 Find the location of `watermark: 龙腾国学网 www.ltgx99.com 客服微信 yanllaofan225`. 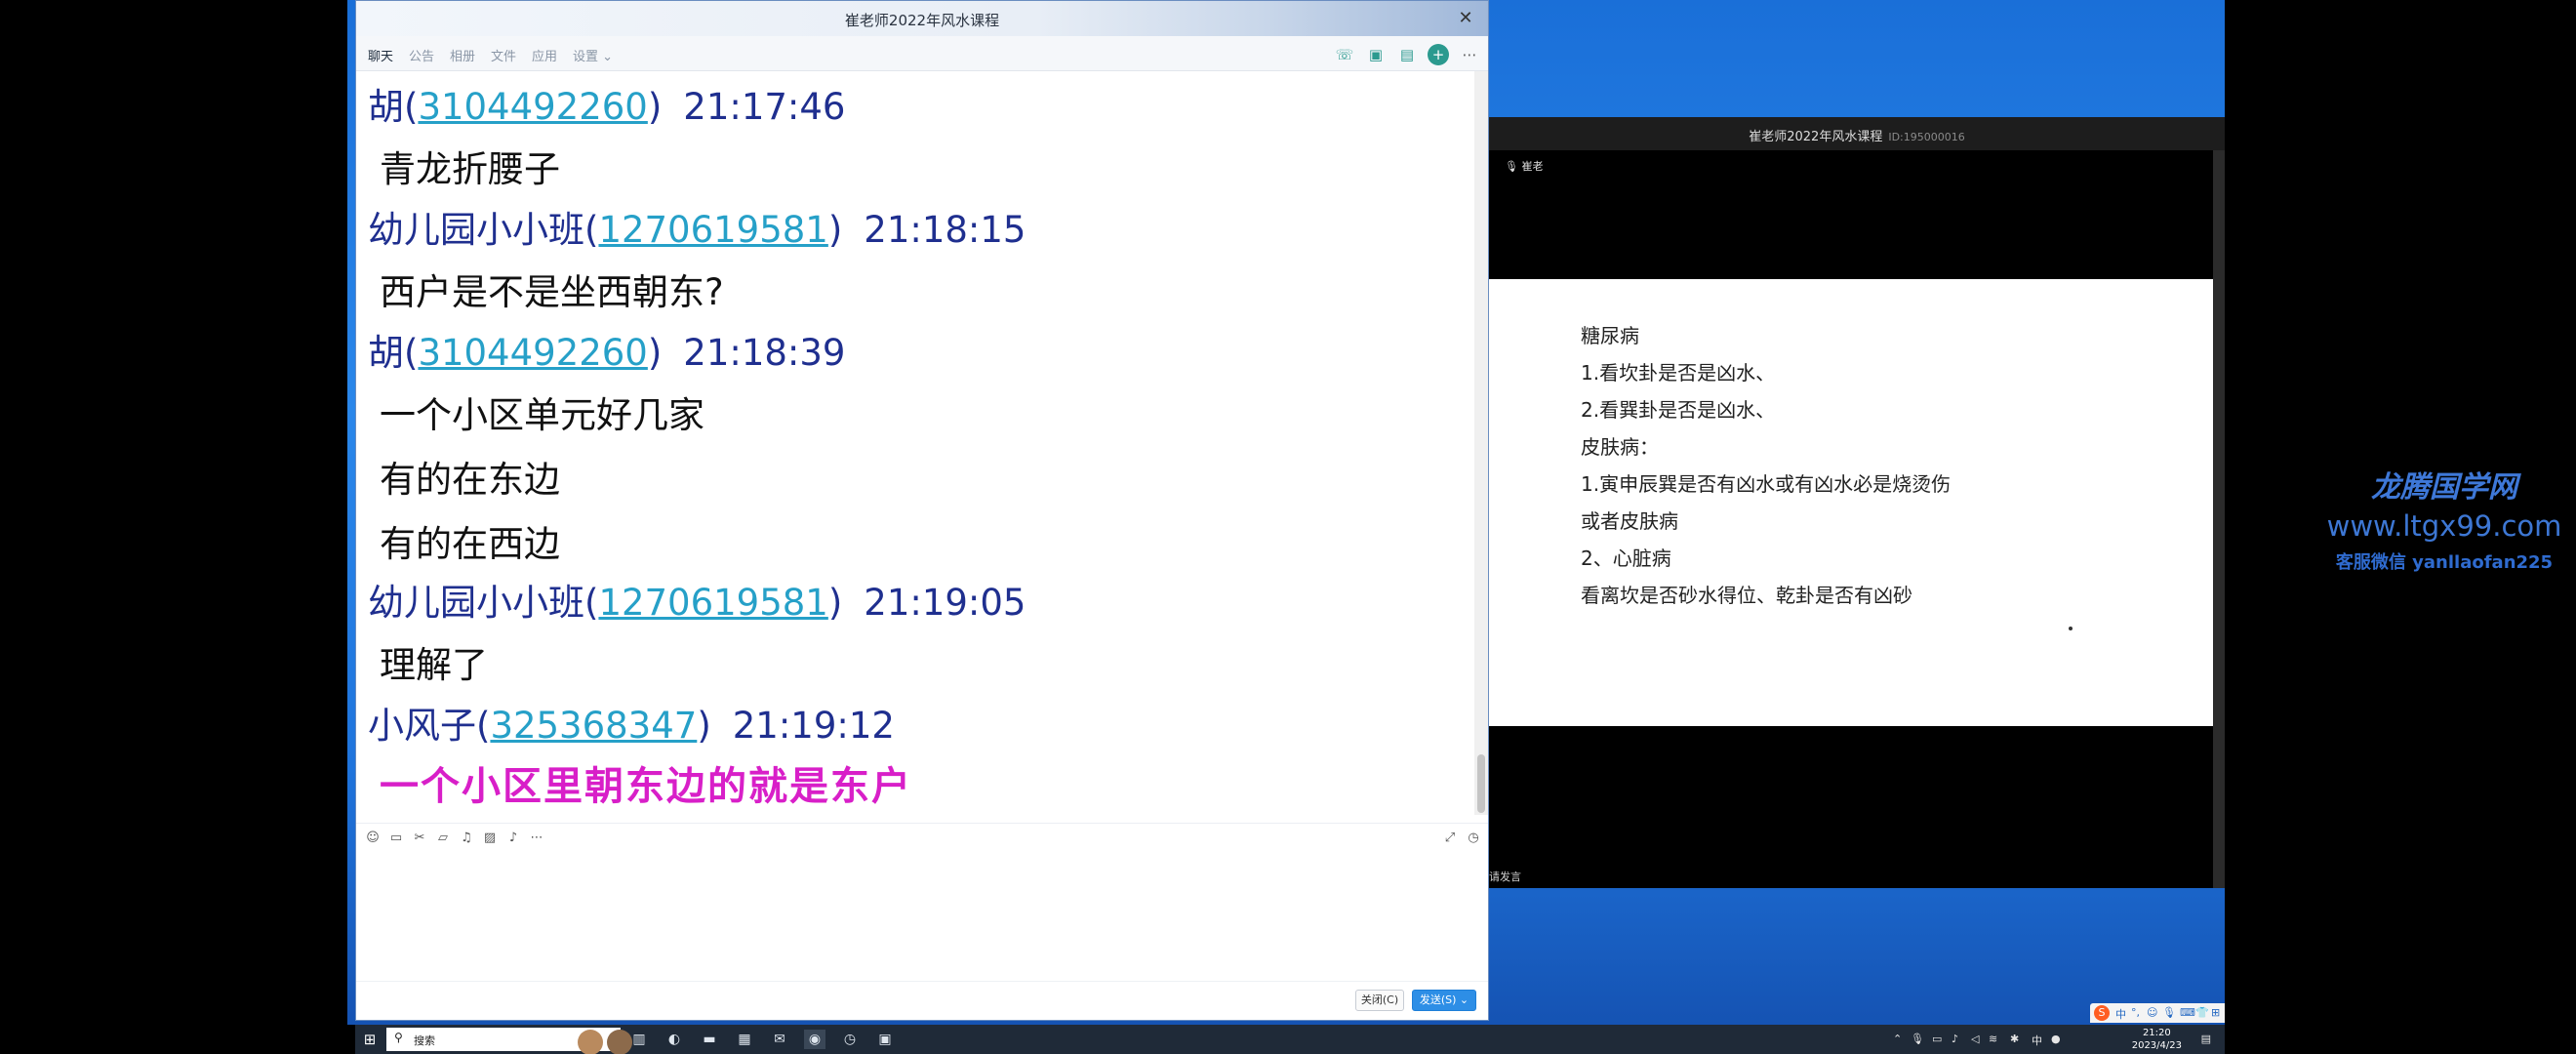

watermark: 龙腾国学网 www.ltgx99.com 客服微信 yanllaofan225 is located at coordinates (2444, 518).